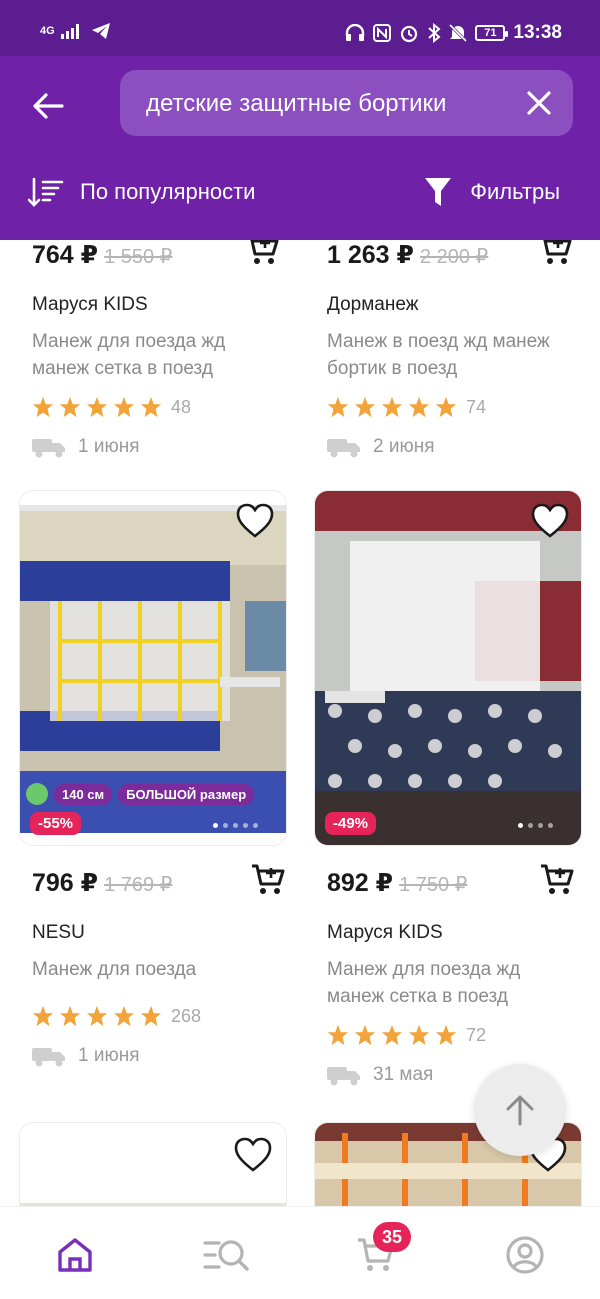 Image resolution: width=600 pixels, height=1299 pixels. I want to click on product-image: -49%, so click(448, 668).